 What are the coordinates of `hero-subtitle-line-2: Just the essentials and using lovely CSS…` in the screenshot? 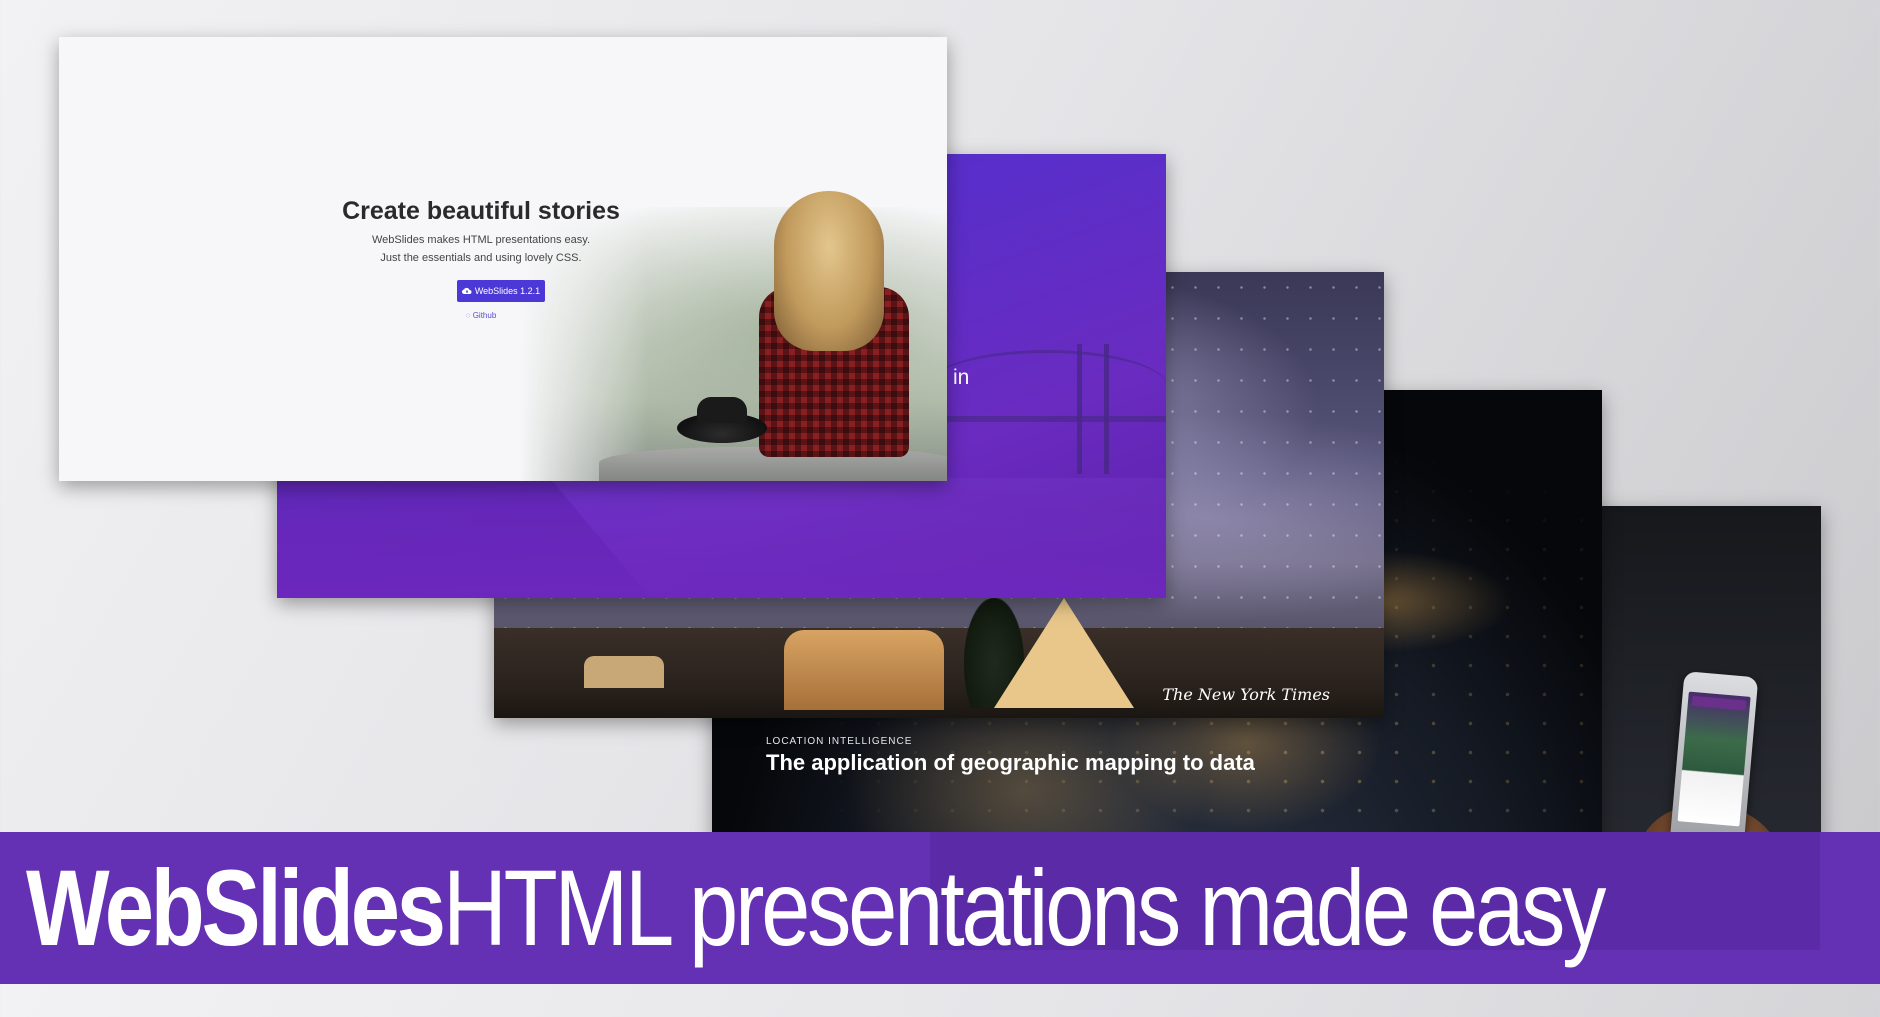 It's located at (481, 258).